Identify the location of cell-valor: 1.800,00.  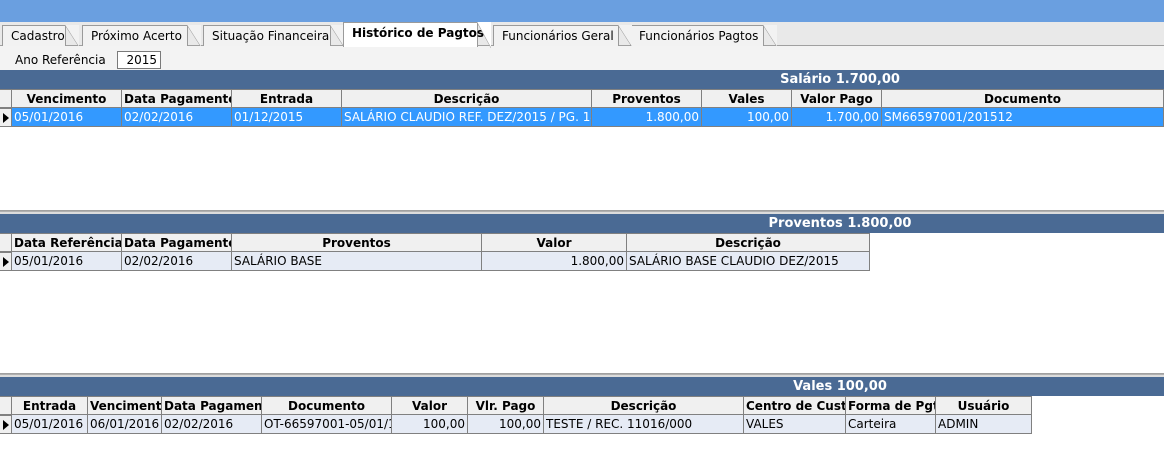
(554, 261).